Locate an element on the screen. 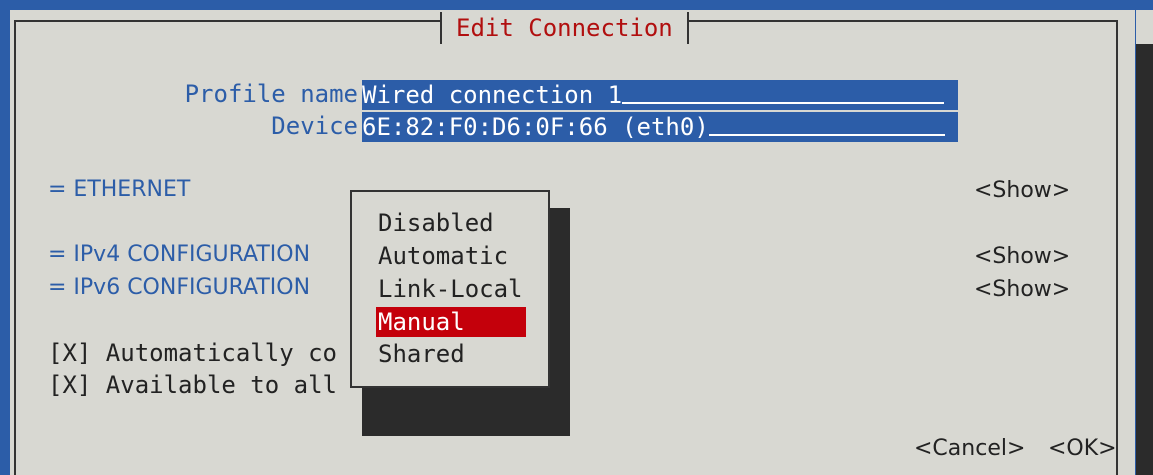 Image resolution: width=1153 pixels, height=475 pixels. dropdown-option-disabled: Disabled is located at coordinates (436, 223).